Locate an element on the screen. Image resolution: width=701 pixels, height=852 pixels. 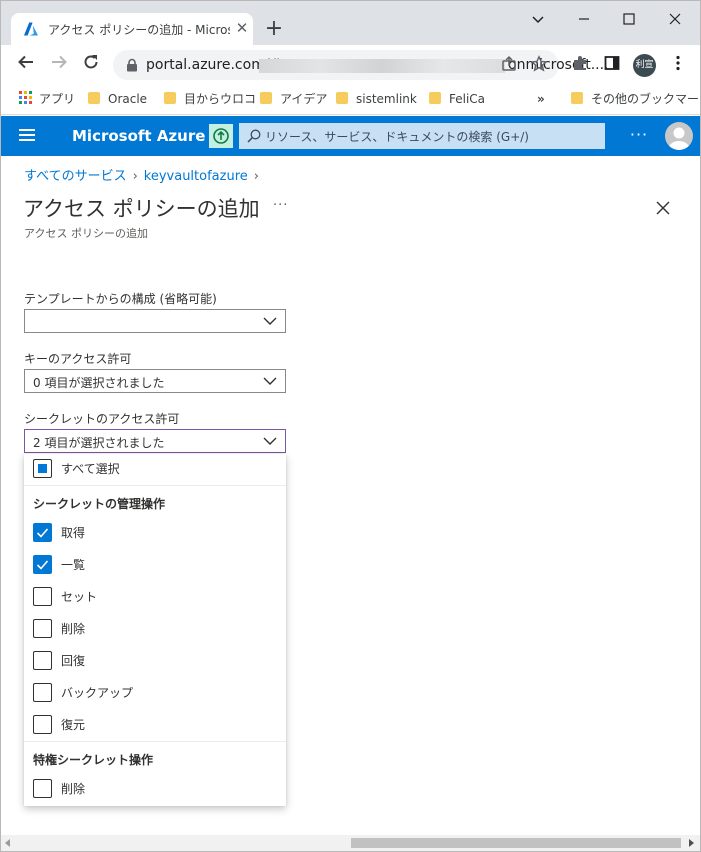
option-backup: バックアップ is located at coordinates (155, 693).